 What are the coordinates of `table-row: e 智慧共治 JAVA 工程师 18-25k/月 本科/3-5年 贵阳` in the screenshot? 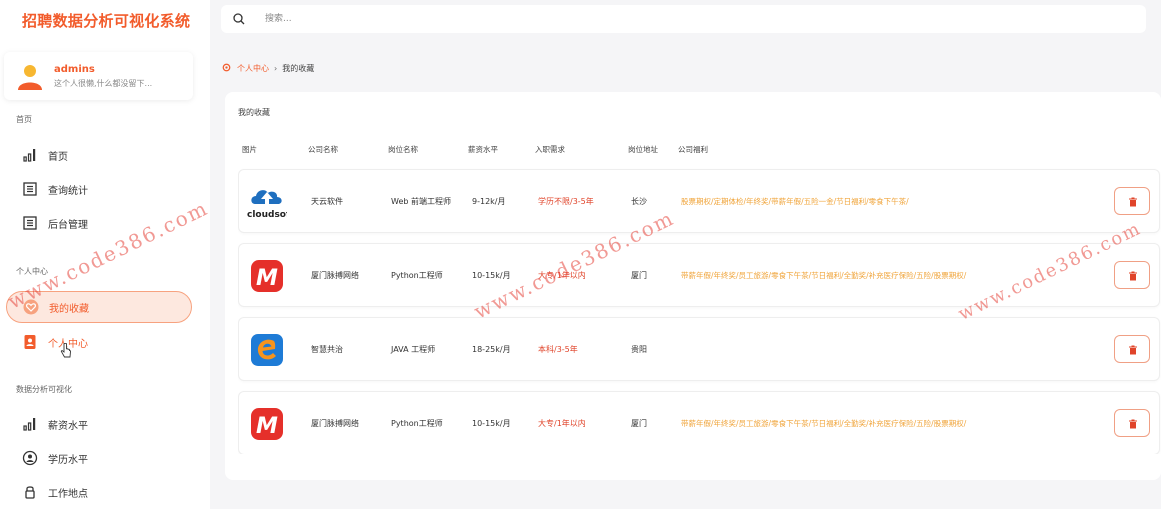 It's located at (699, 349).